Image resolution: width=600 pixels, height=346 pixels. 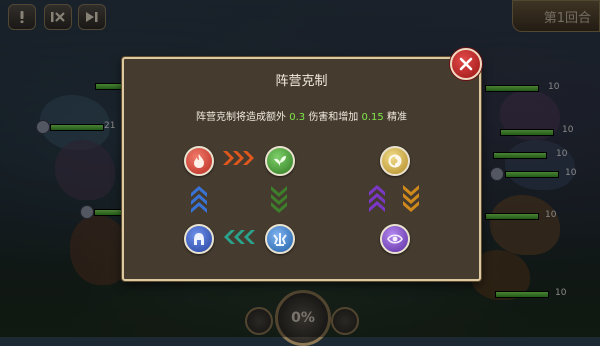 I want to click on faction-dark-orb, so click(x=395, y=239).